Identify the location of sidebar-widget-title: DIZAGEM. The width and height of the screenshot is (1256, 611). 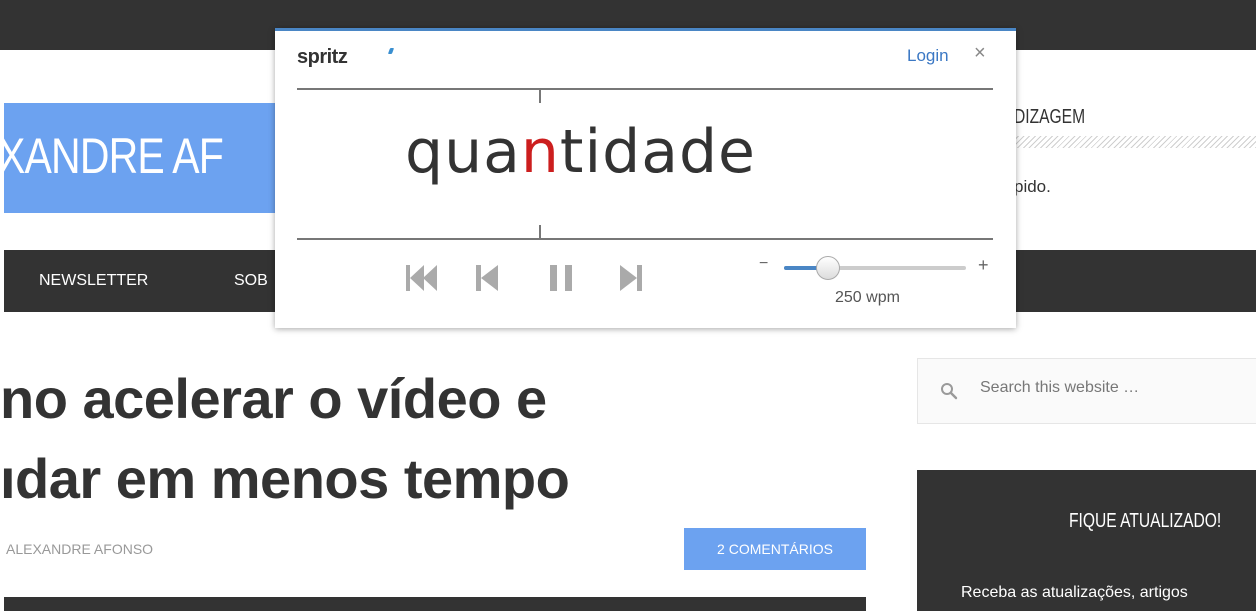
(1050, 117).